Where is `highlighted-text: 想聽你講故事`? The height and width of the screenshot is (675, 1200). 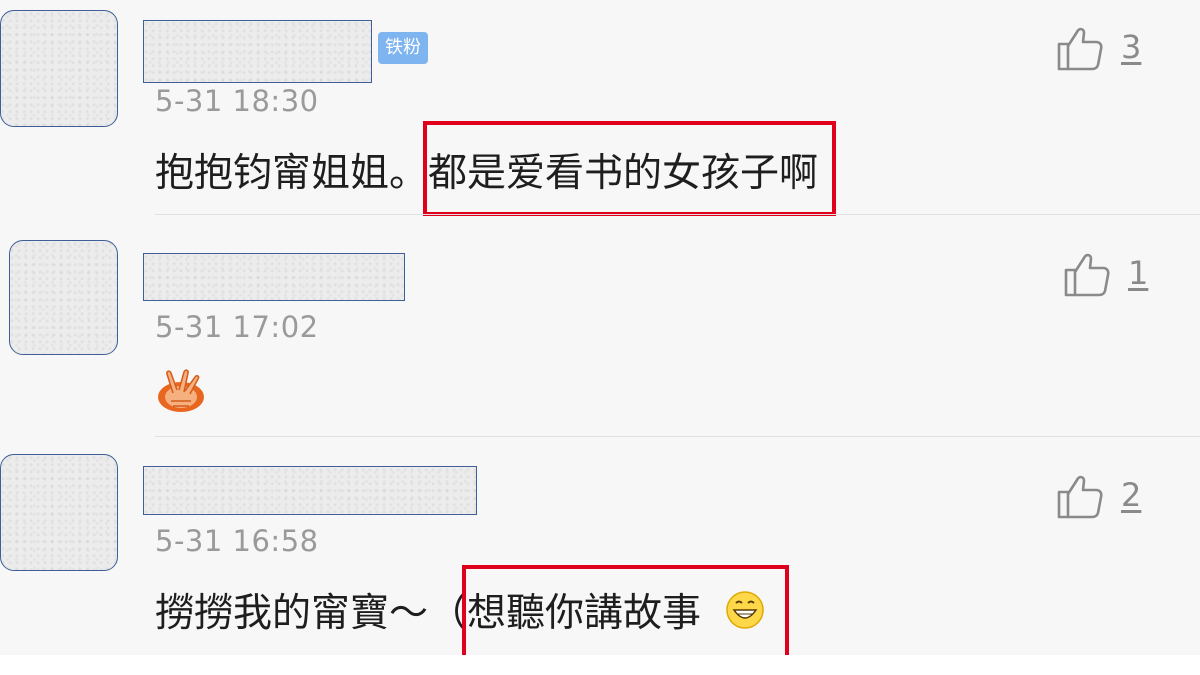 highlighted-text: 想聽你講故事 is located at coordinates (626, 612).